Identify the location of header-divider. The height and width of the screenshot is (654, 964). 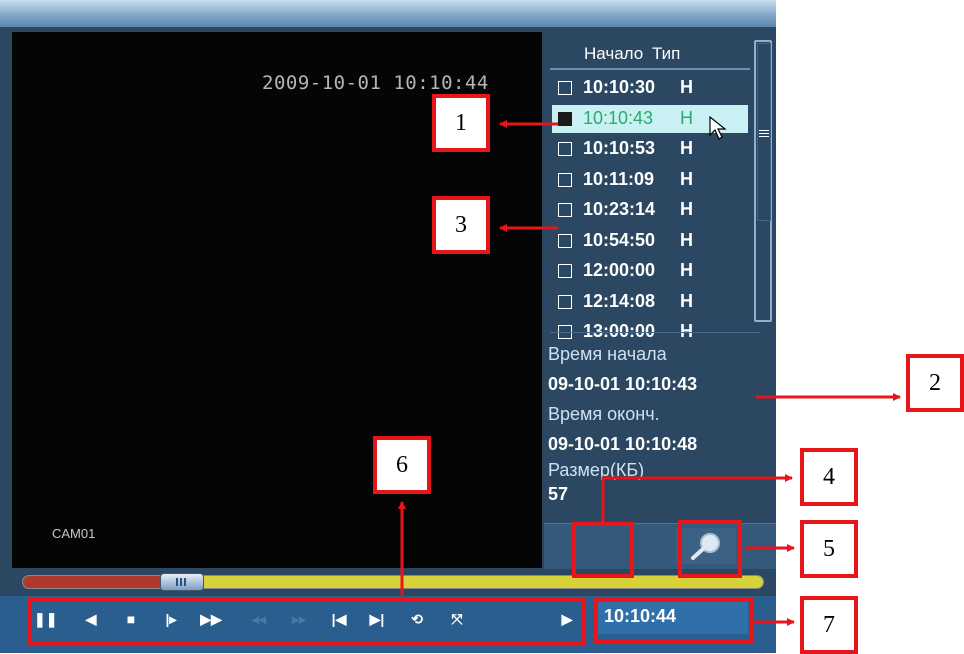
(650, 69).